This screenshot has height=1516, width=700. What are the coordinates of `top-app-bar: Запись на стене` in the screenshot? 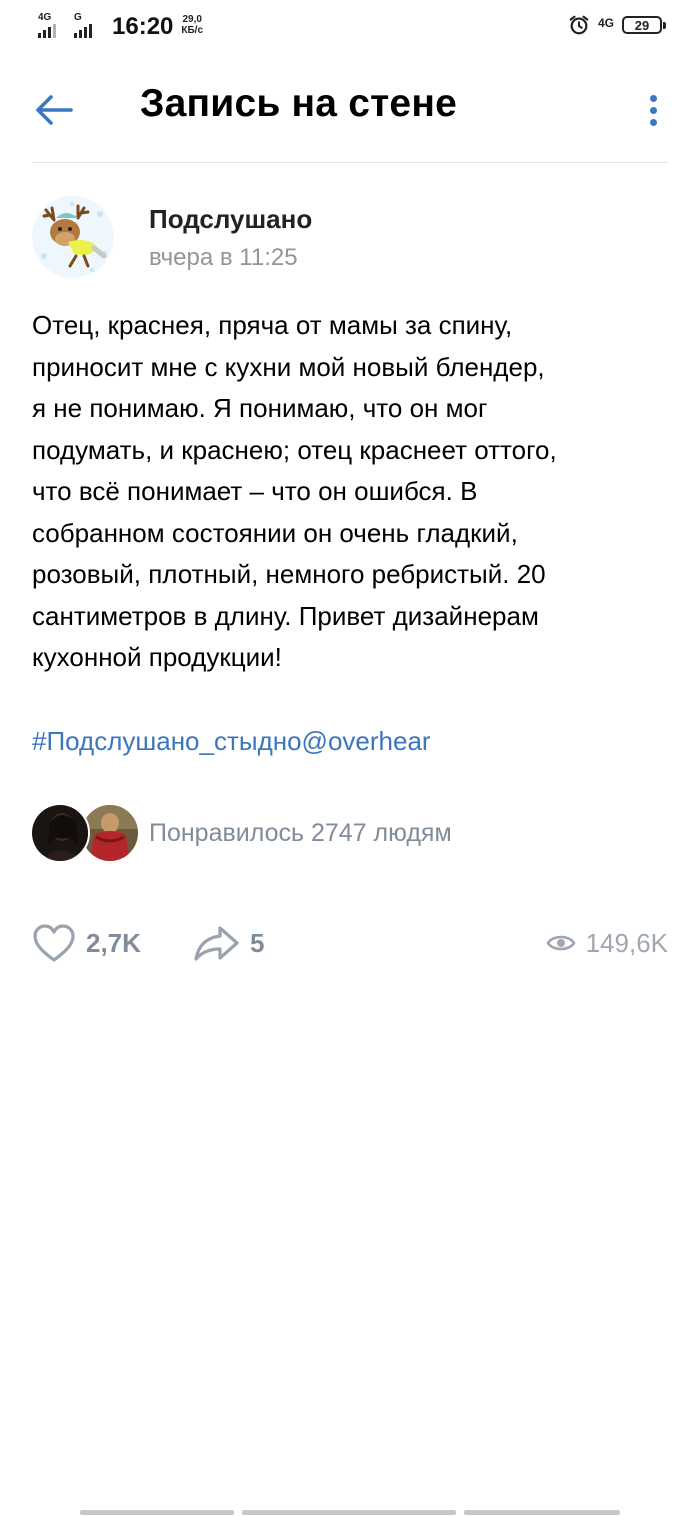 It's located at (350, 110).